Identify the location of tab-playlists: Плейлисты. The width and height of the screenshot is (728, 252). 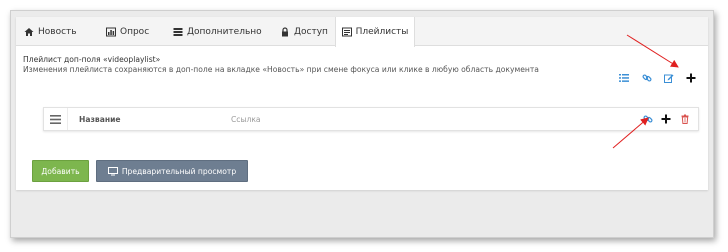
(375, 32).